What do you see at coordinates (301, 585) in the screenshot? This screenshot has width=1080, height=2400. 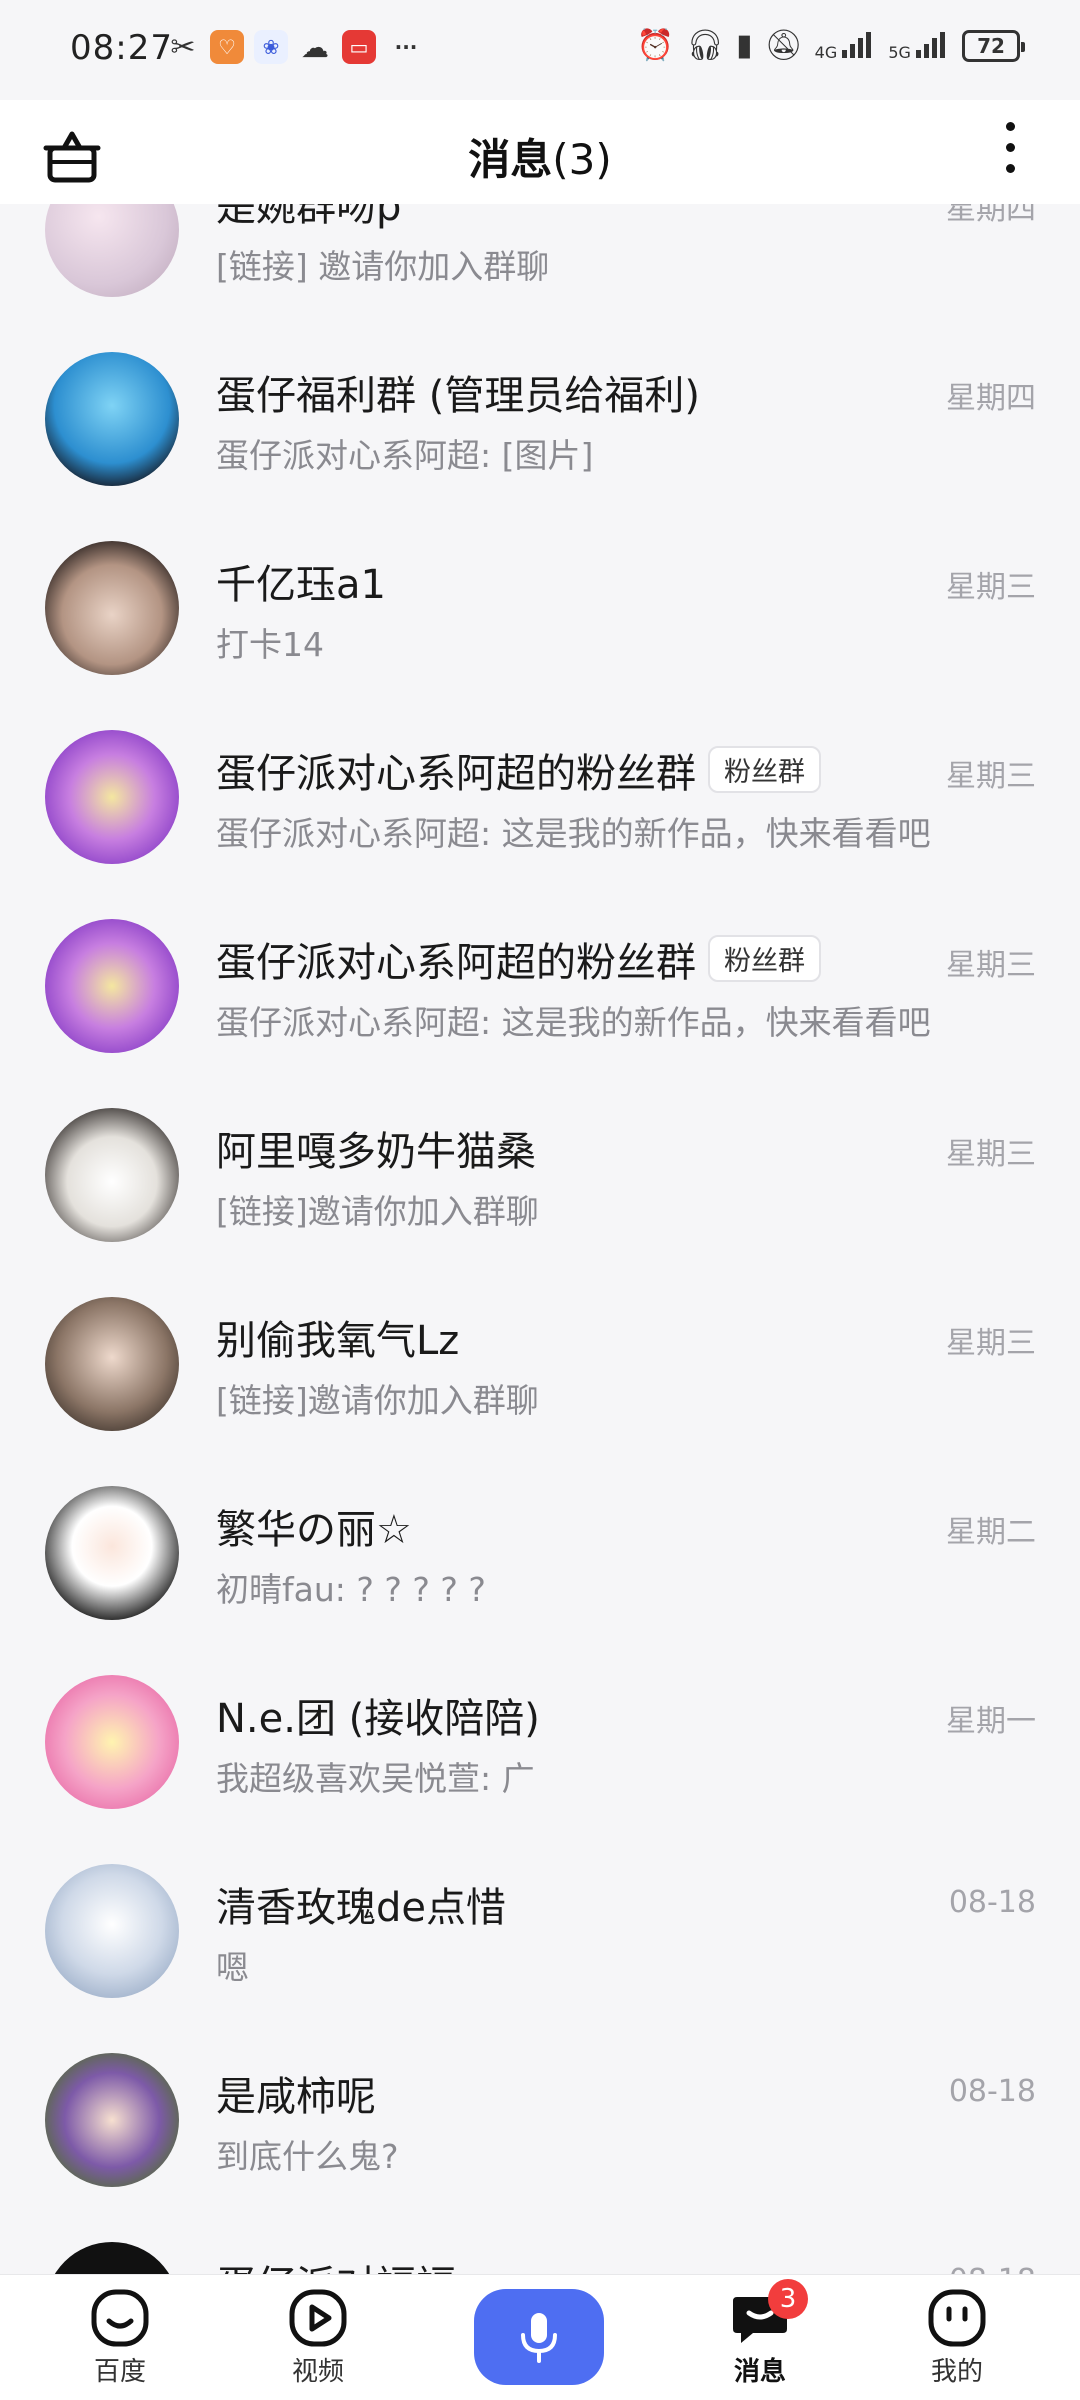 I see `conversation-name: 千亿珏a1` at bounding box center [301, 585].